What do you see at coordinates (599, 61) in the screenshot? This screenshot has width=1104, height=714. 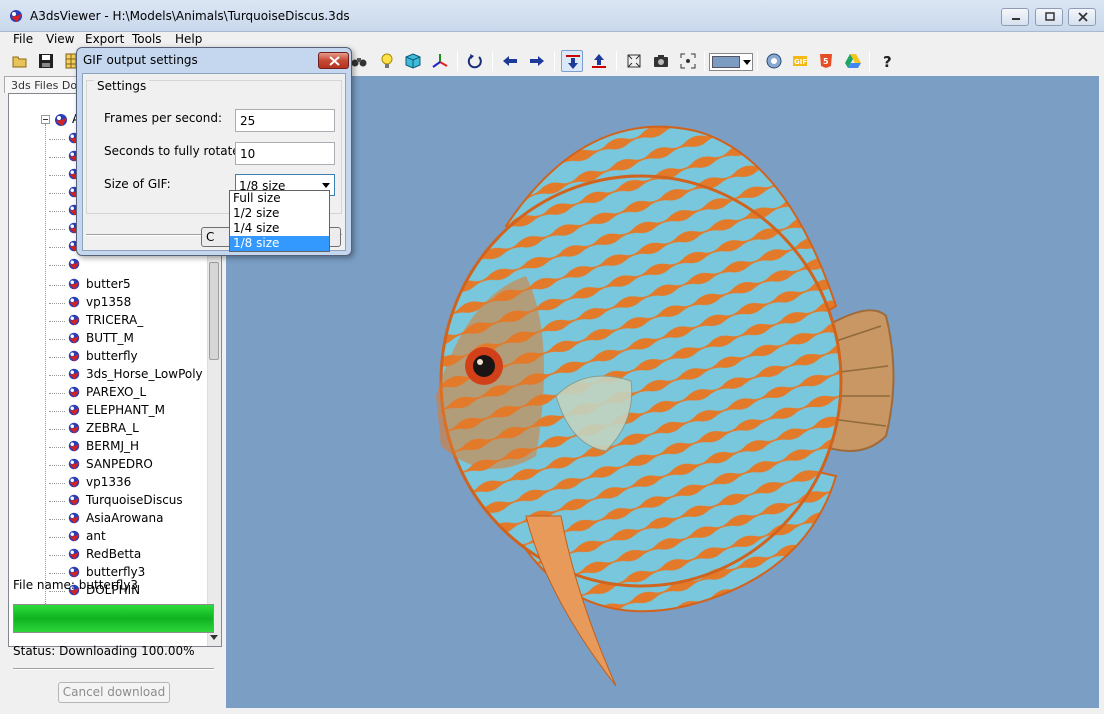 I see `move-up-button` at bounding box center [599, 61].